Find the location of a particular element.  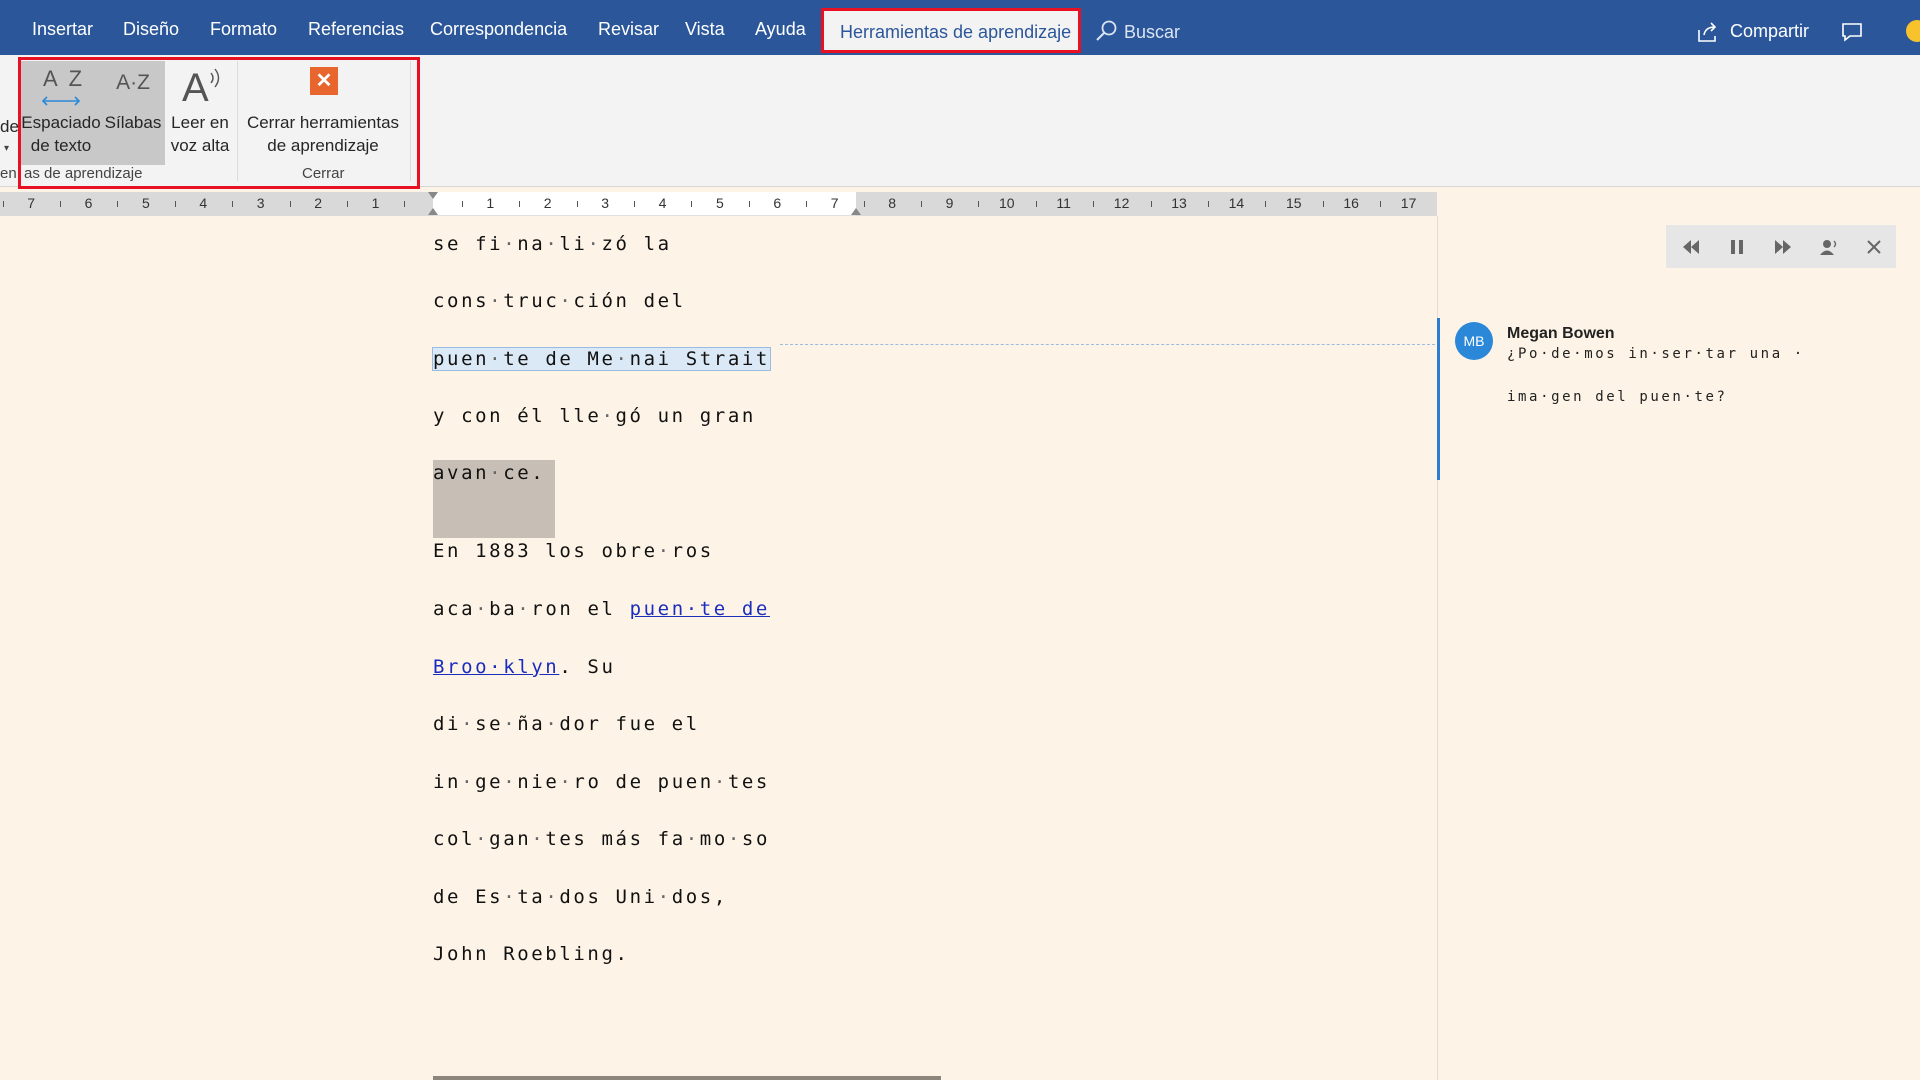

feedback-smiley-icon is located at coordinates (1913, 31).